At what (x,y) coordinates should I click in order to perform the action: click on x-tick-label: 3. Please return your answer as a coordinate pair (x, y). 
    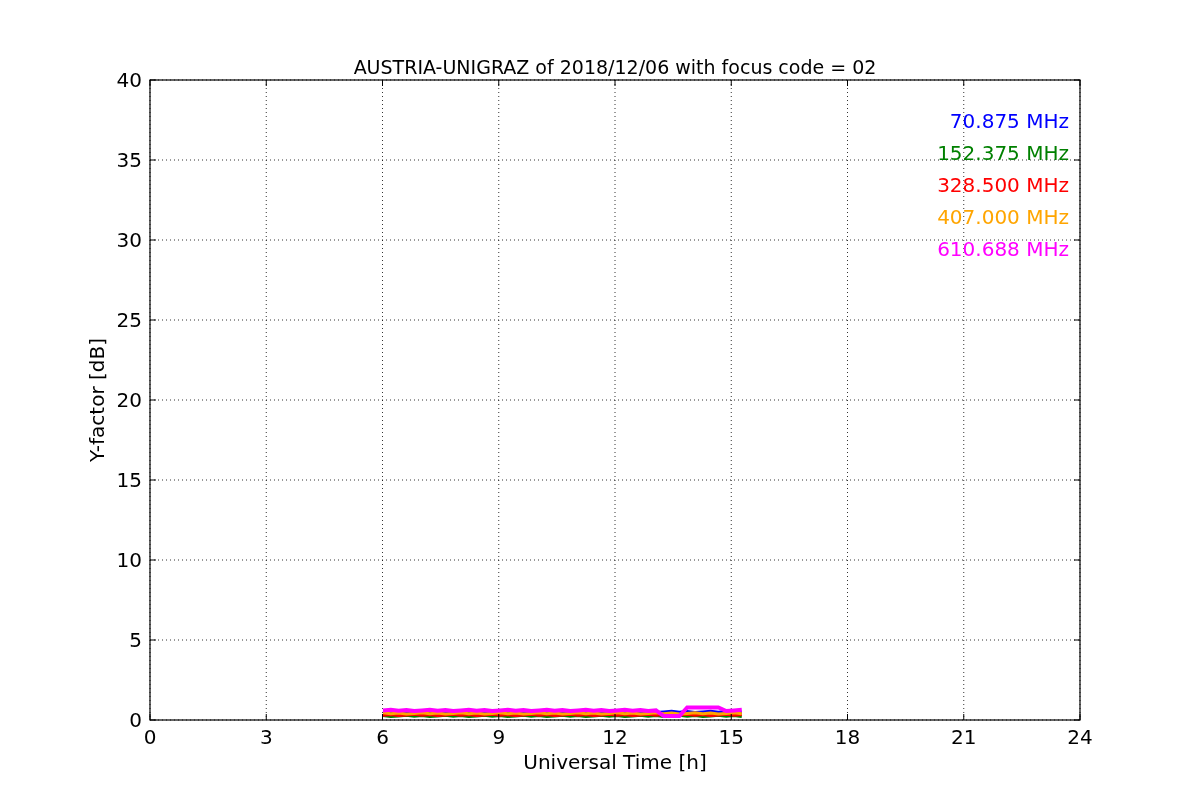
    Looking at the image, I should click on (266, 737).